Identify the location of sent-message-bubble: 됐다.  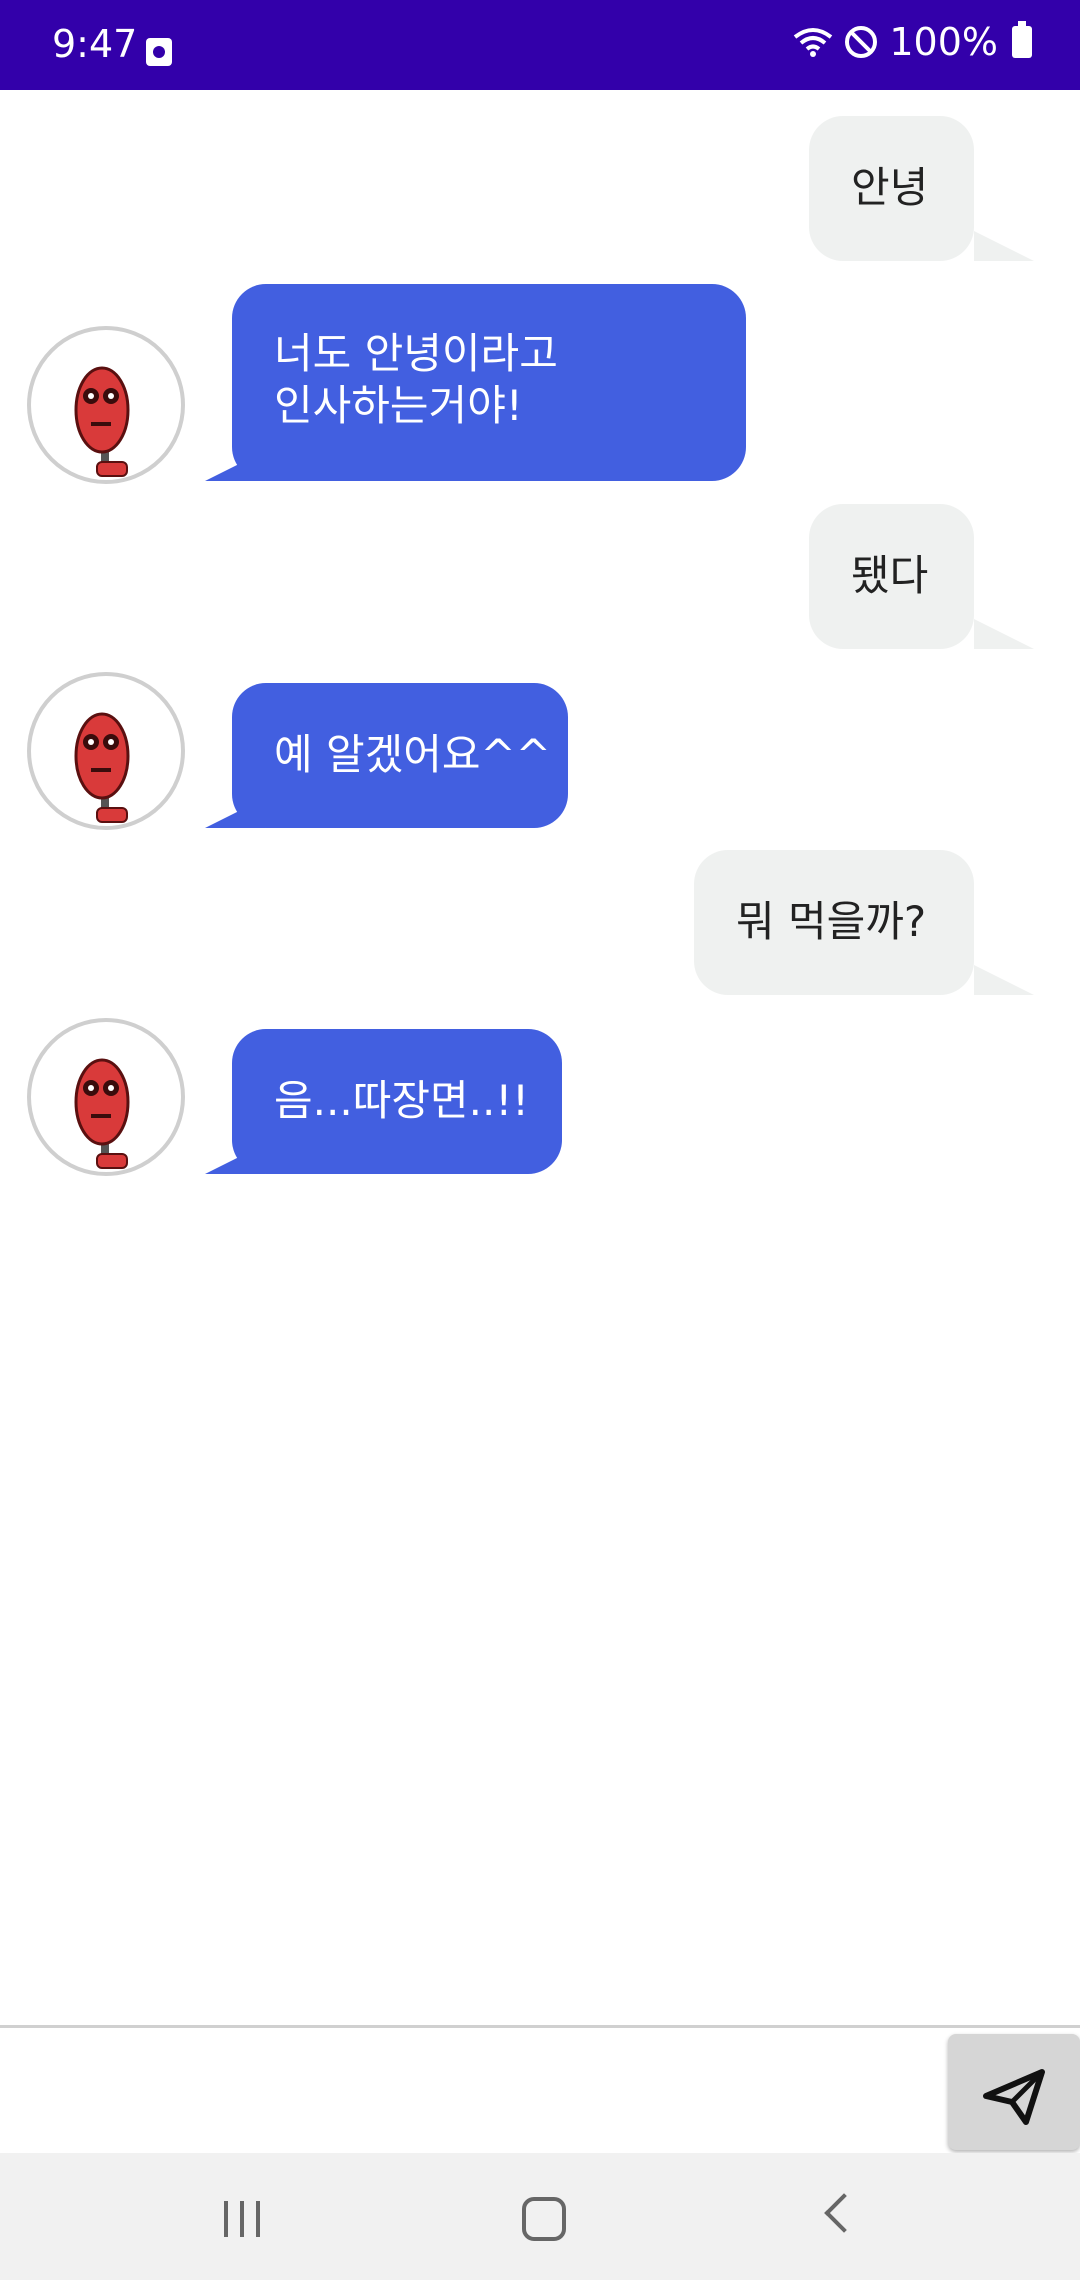
(891, 576).